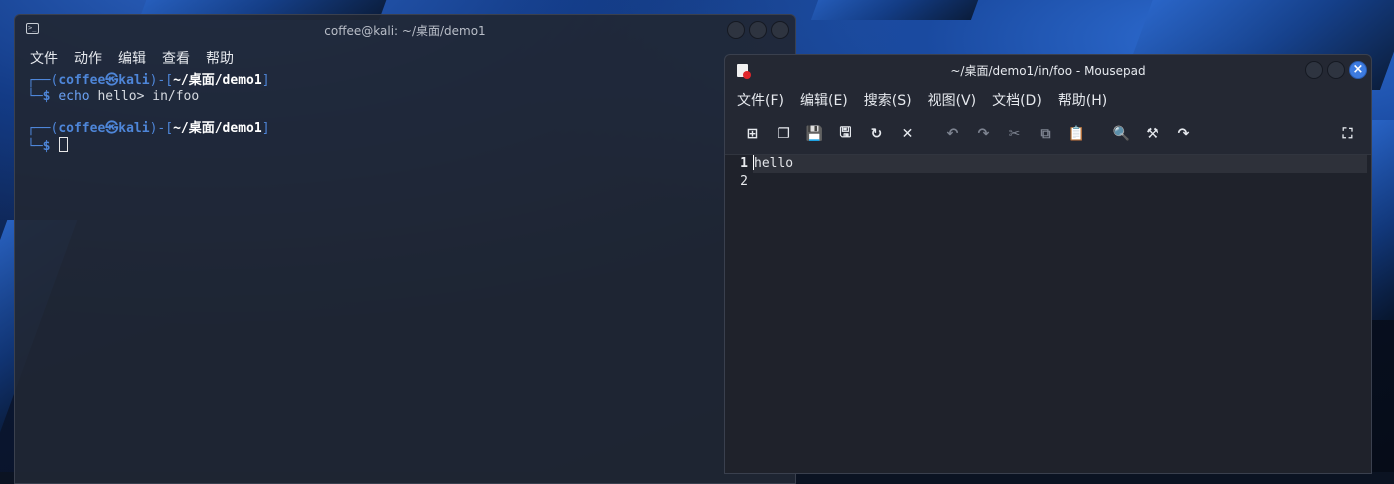  I want to click on find-replace-icon: ⚒, so click(1152, 134).